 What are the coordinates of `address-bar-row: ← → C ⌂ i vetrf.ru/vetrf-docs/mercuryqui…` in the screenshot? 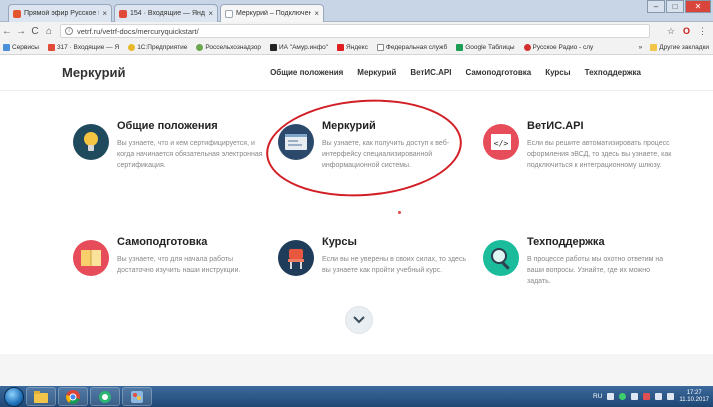 It's located at (356, 31).